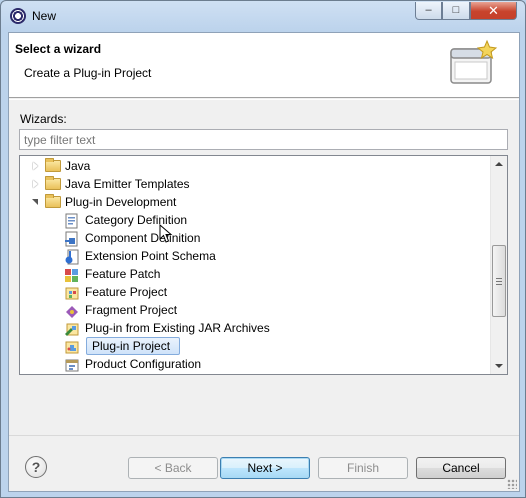 This screenshot has height=498, width=526. Describe the element at coordinates (255, 346) in the screenshot. I see `tree-item-plugin-project: Plug-in Project` at that location.